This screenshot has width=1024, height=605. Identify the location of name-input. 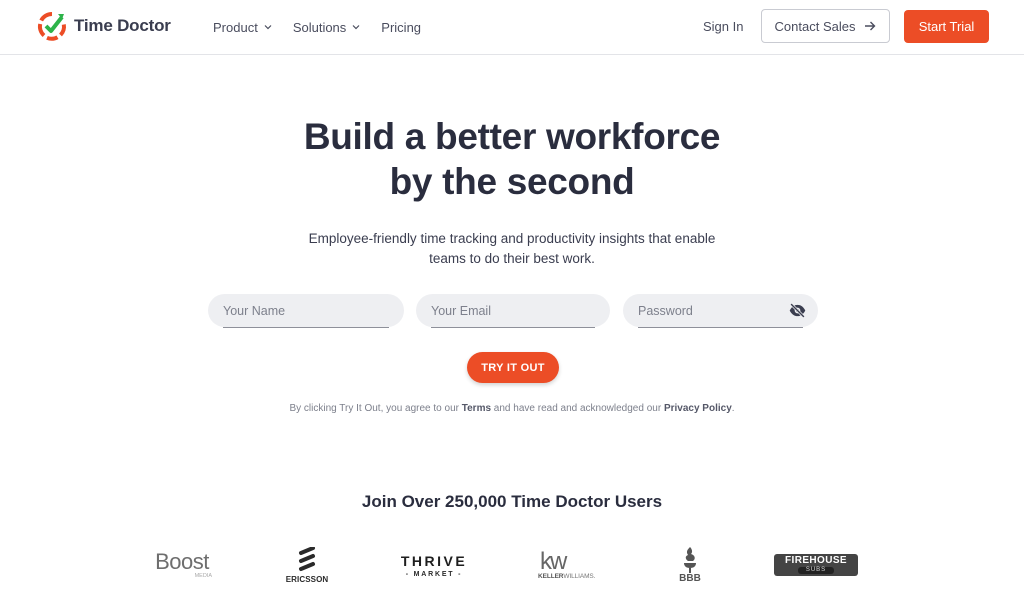
(306, 310).